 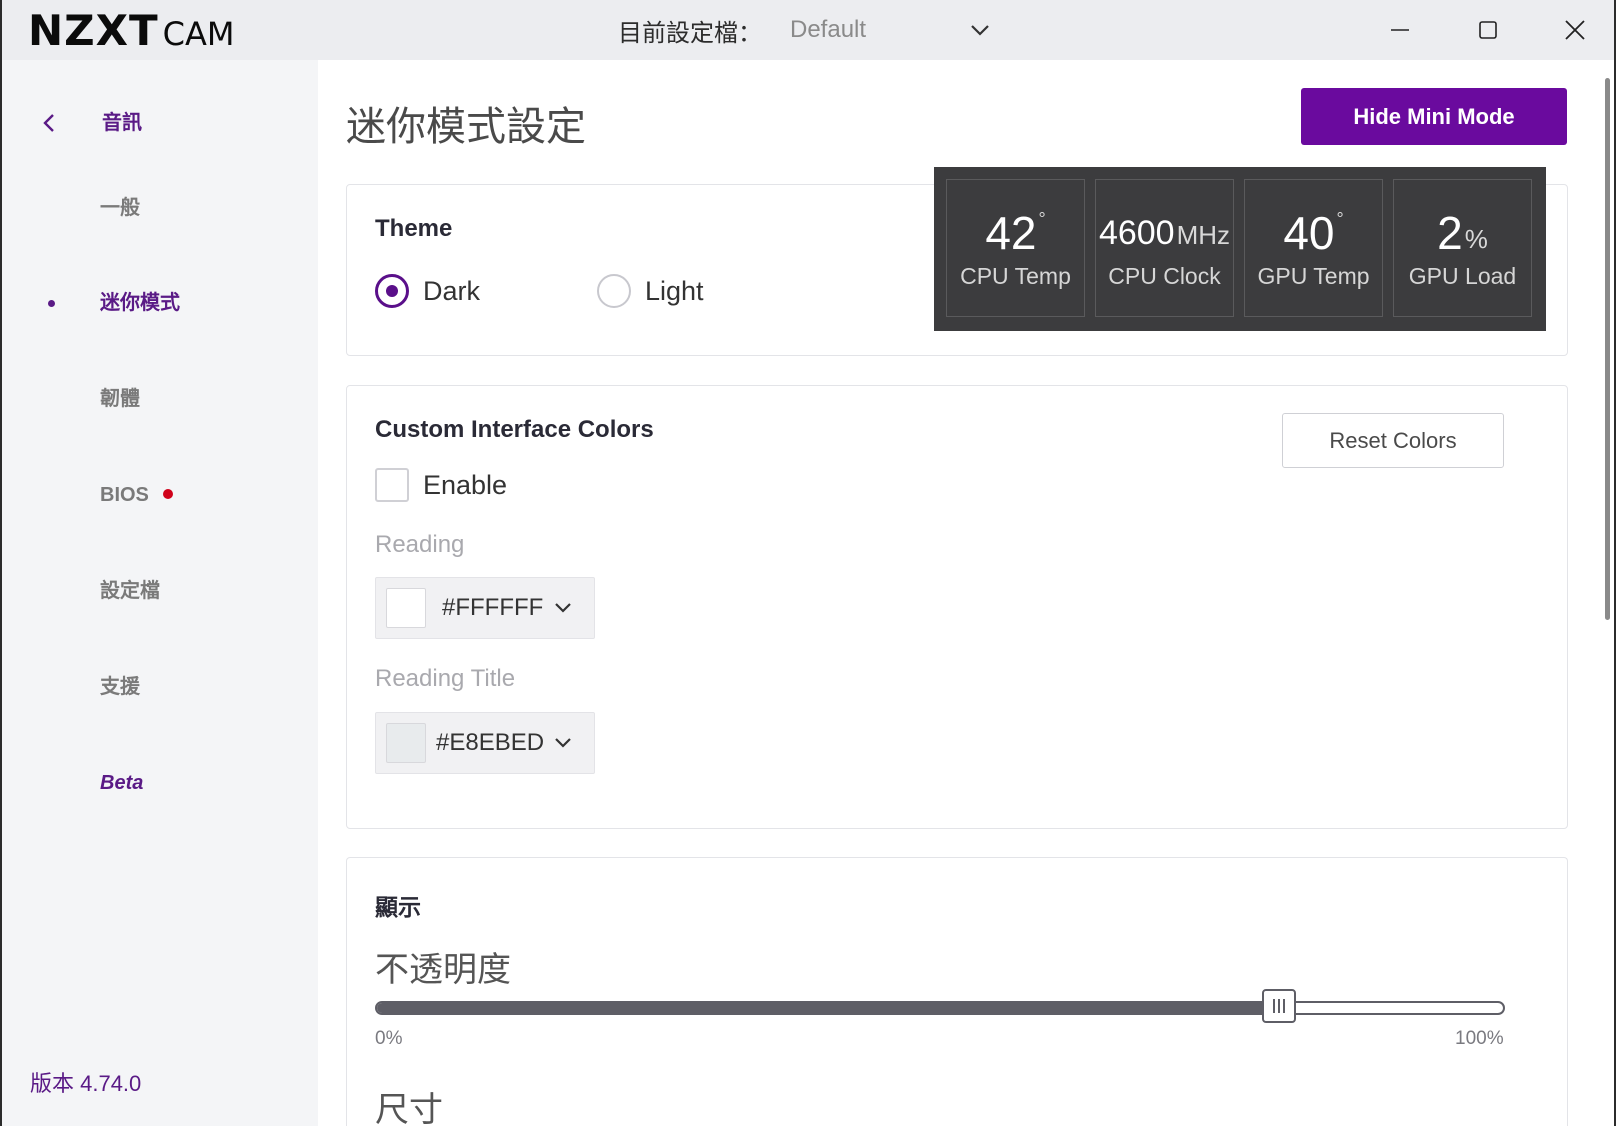 What do you see at coordinates (92, 123) in the screenshot?
I see `back-button: 音訊` at bounding box center [92, 123].